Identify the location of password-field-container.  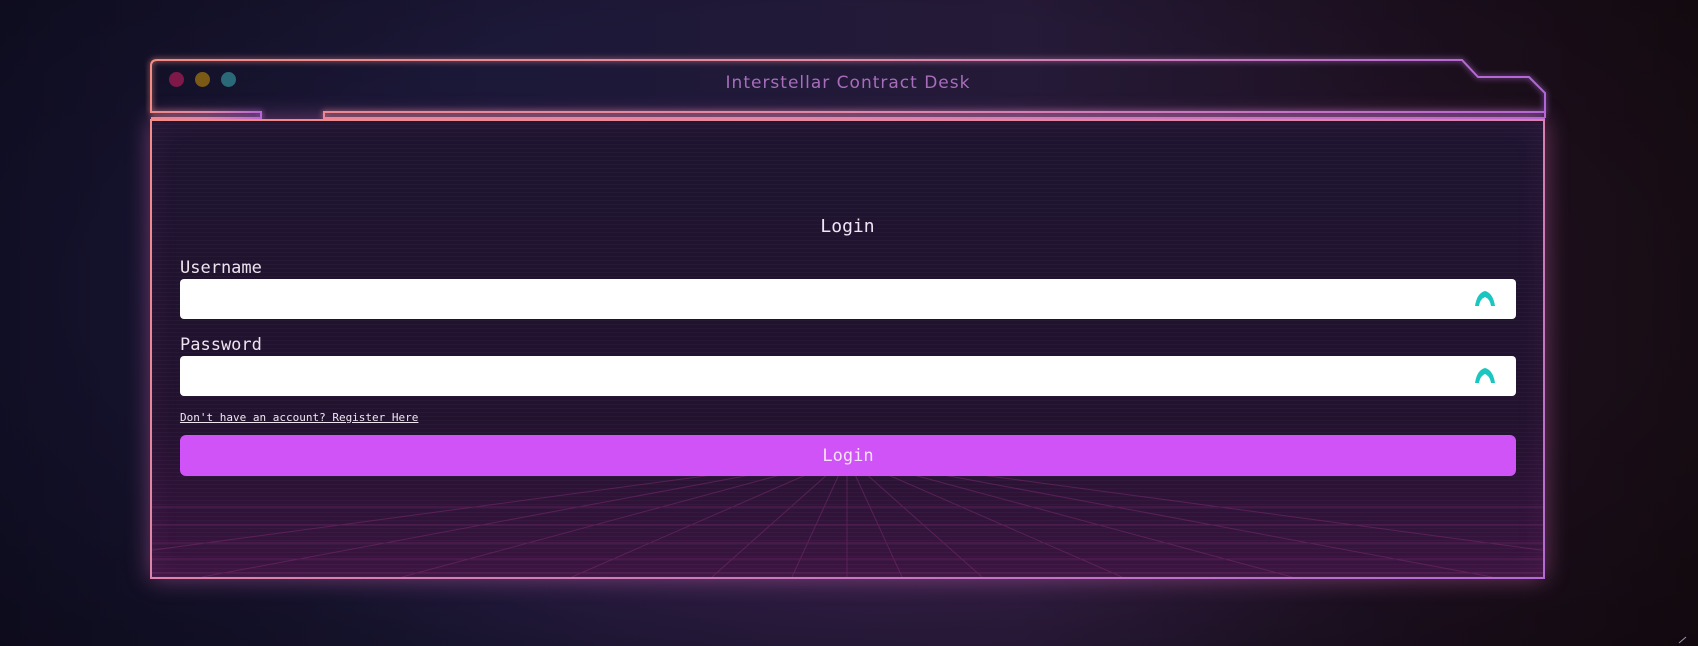
(848, 376).